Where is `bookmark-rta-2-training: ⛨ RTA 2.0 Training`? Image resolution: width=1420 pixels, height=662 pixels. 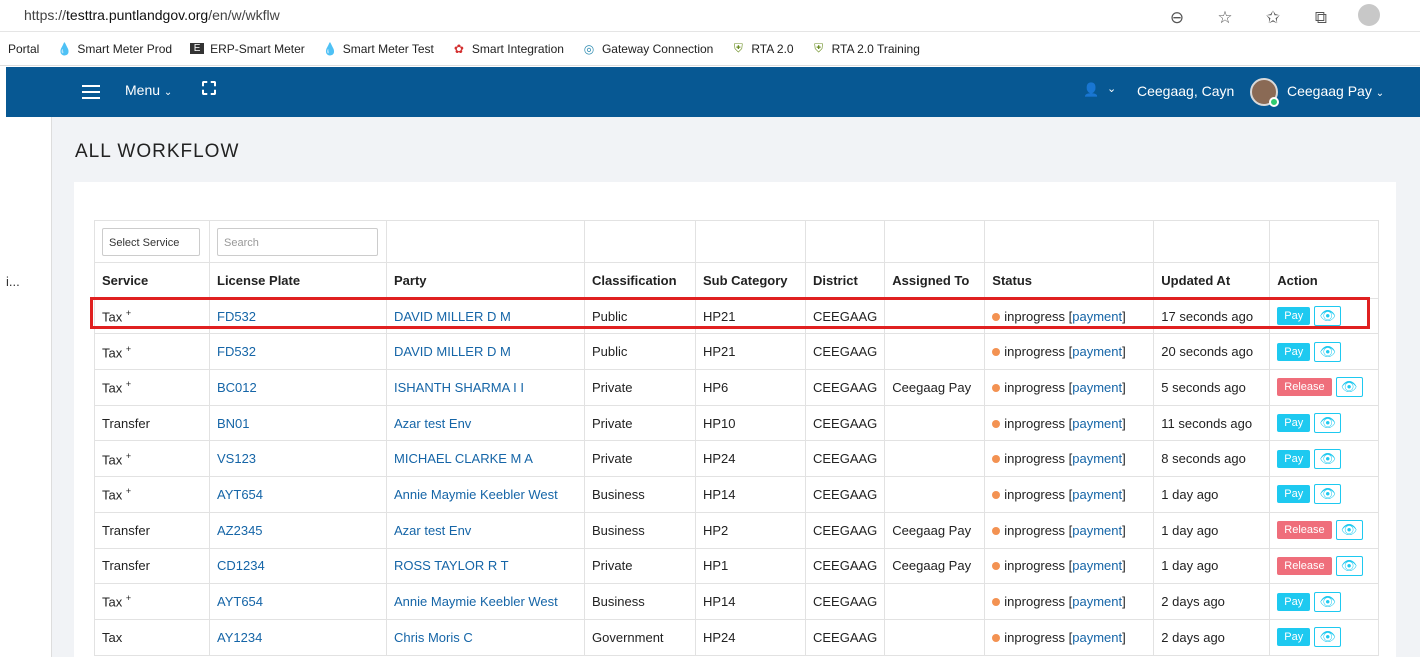
bookmark-rta-2-training: ⛨ RTA 2.0 Training is located at coordinates (866, 48).